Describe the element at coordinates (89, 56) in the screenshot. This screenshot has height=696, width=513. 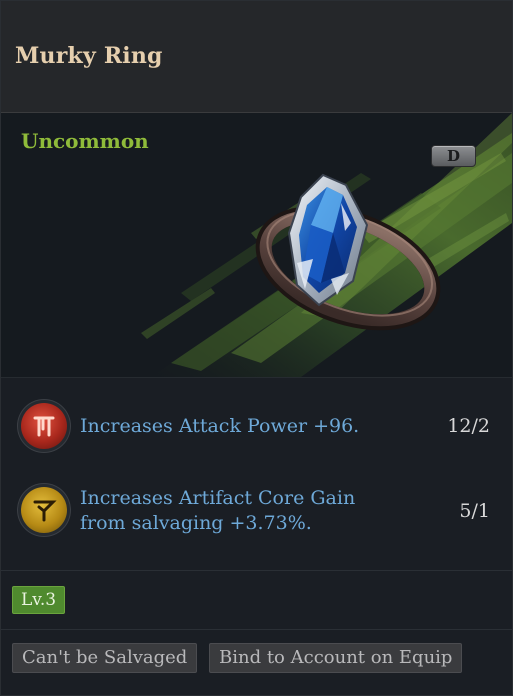
I see `item-name: Murky Ring` at that location.